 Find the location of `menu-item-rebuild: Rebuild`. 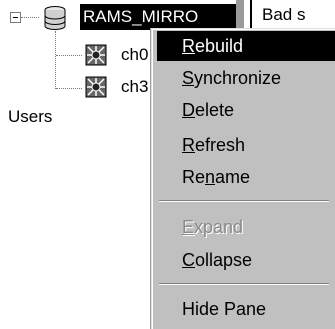

menu-item-rebuild: Rebuild is located at coordinates (246, 46).